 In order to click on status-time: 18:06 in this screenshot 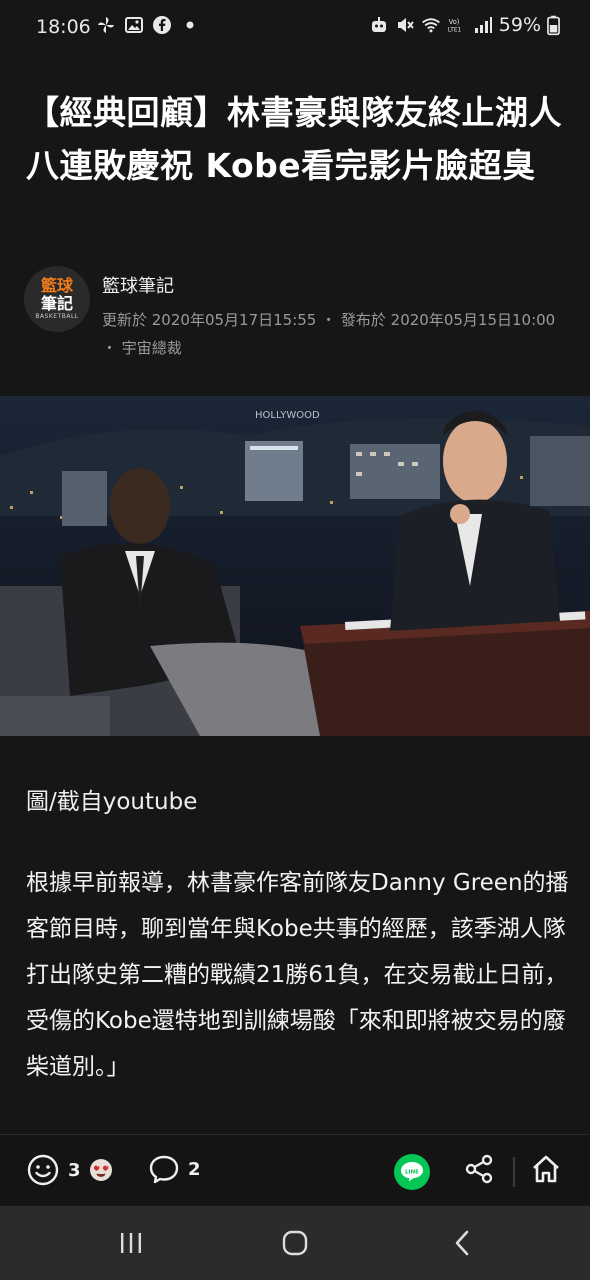, I will do `click(63, 27)`.